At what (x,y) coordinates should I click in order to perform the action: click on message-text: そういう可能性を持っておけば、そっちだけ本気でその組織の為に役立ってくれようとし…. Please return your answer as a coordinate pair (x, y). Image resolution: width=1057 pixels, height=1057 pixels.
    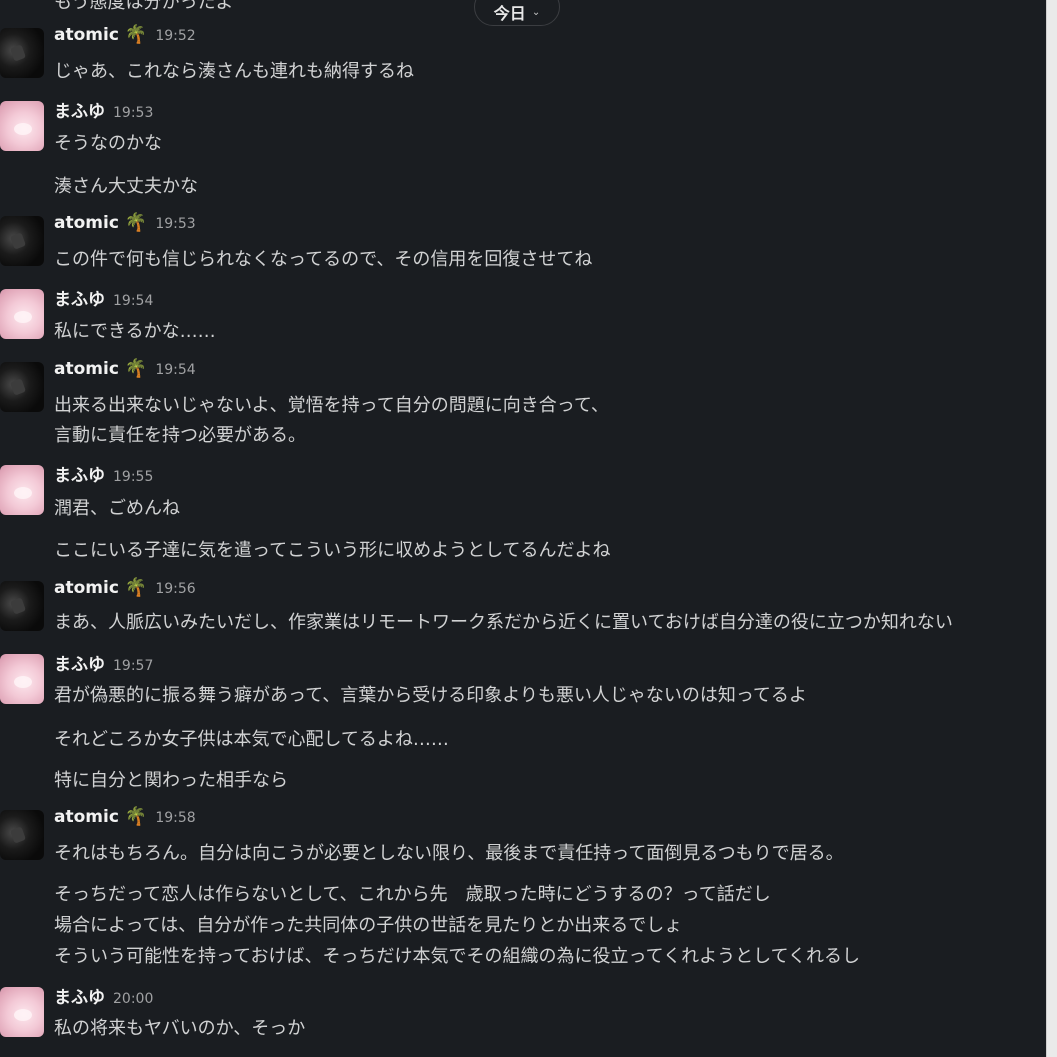
    Looking at the image, I should click on (457, 956).